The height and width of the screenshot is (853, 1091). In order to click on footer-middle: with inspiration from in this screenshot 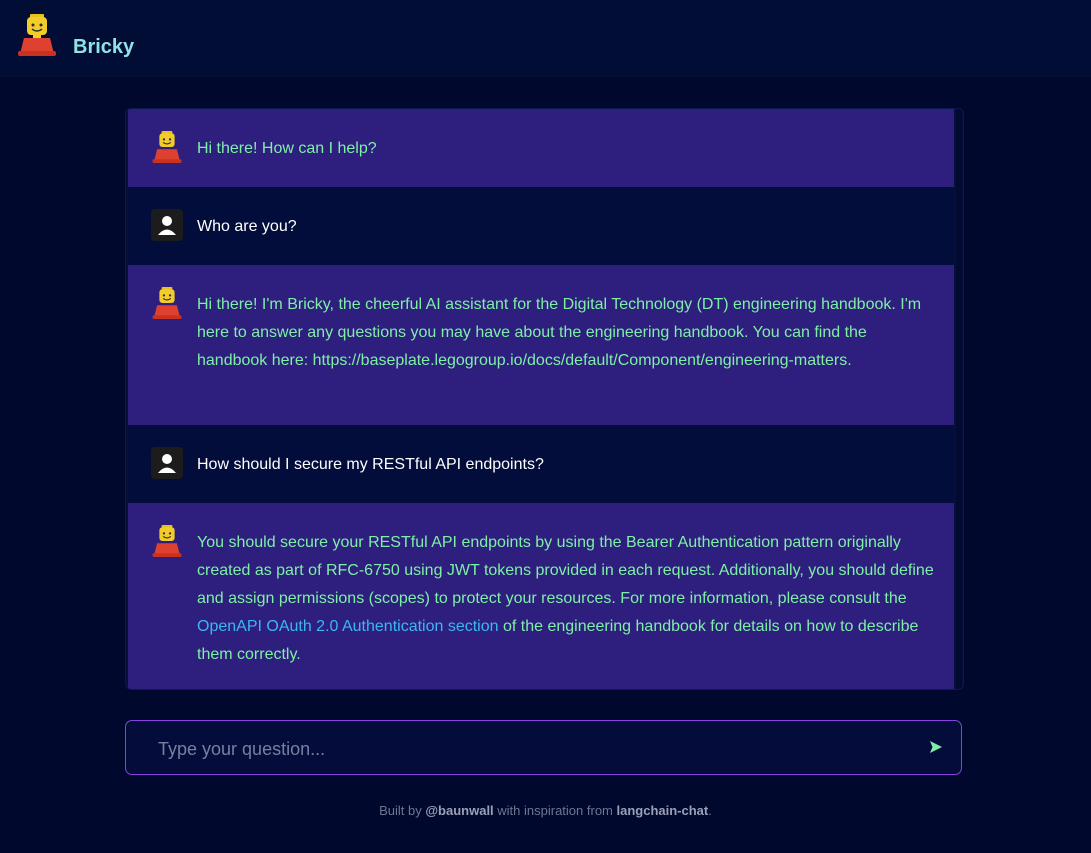, I will do `click(555, 810)`.